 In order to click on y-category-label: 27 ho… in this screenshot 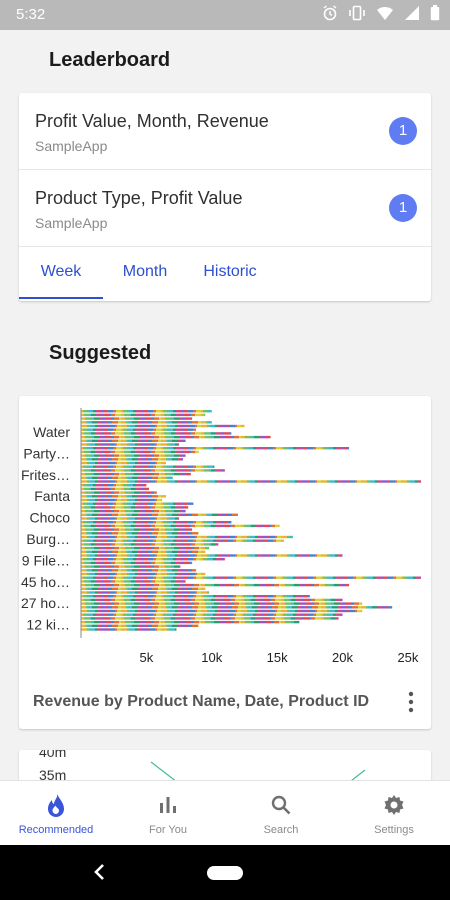, I will do `click(45, 603)`.